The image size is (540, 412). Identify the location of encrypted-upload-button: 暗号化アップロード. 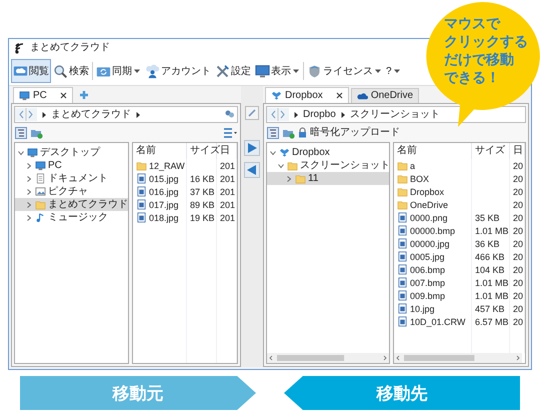
(355, 132).